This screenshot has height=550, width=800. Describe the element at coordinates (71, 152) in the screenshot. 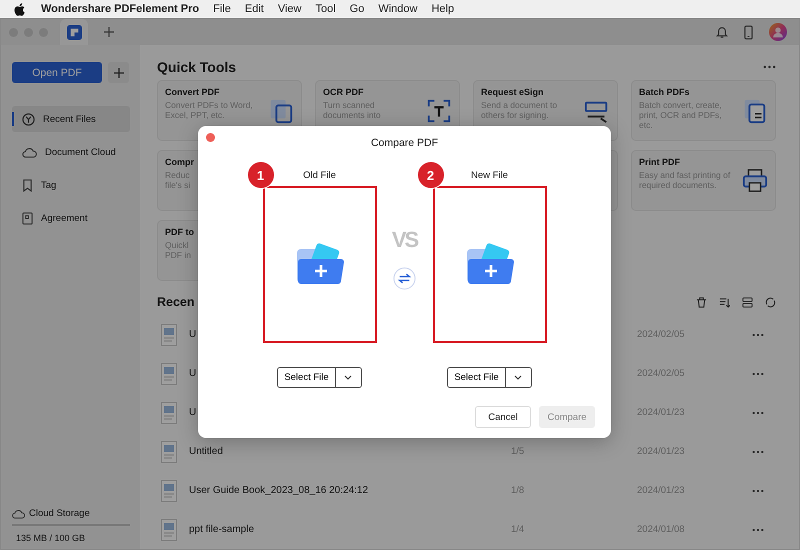

I see `sidebar-item: Document Cloud` at that location.